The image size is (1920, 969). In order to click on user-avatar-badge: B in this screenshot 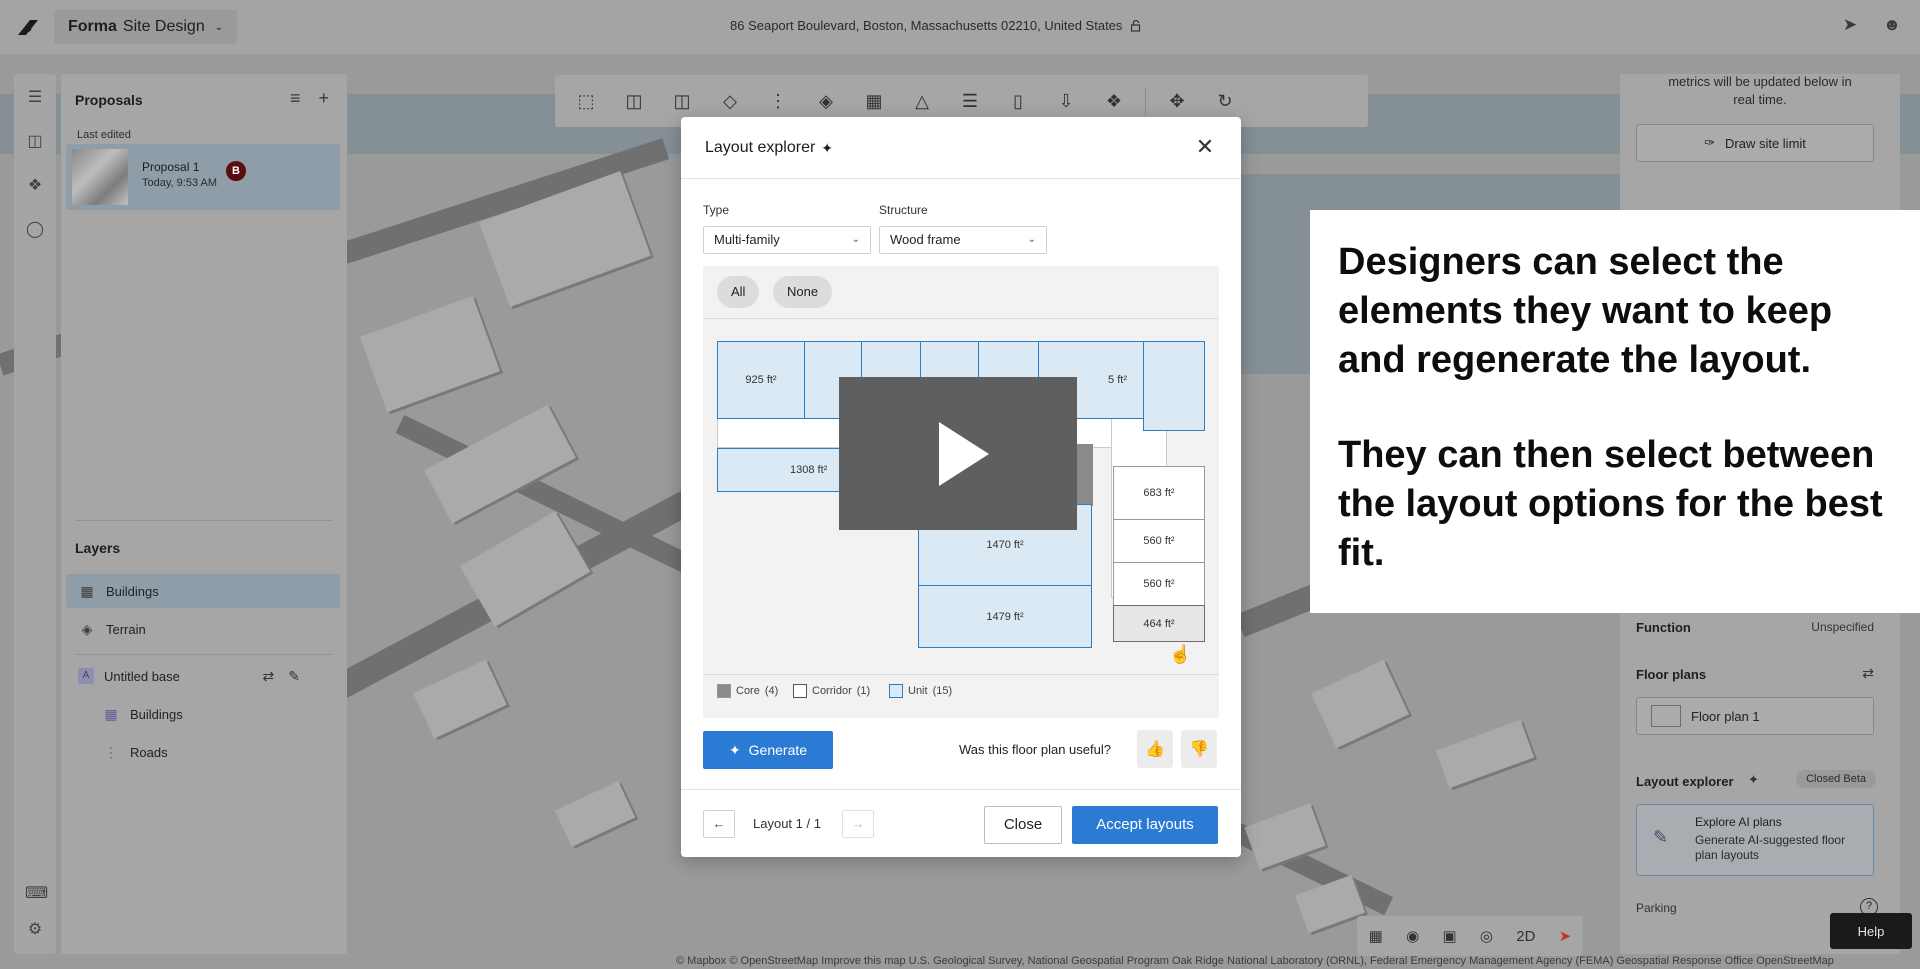, I will do `click(236, 171)`.